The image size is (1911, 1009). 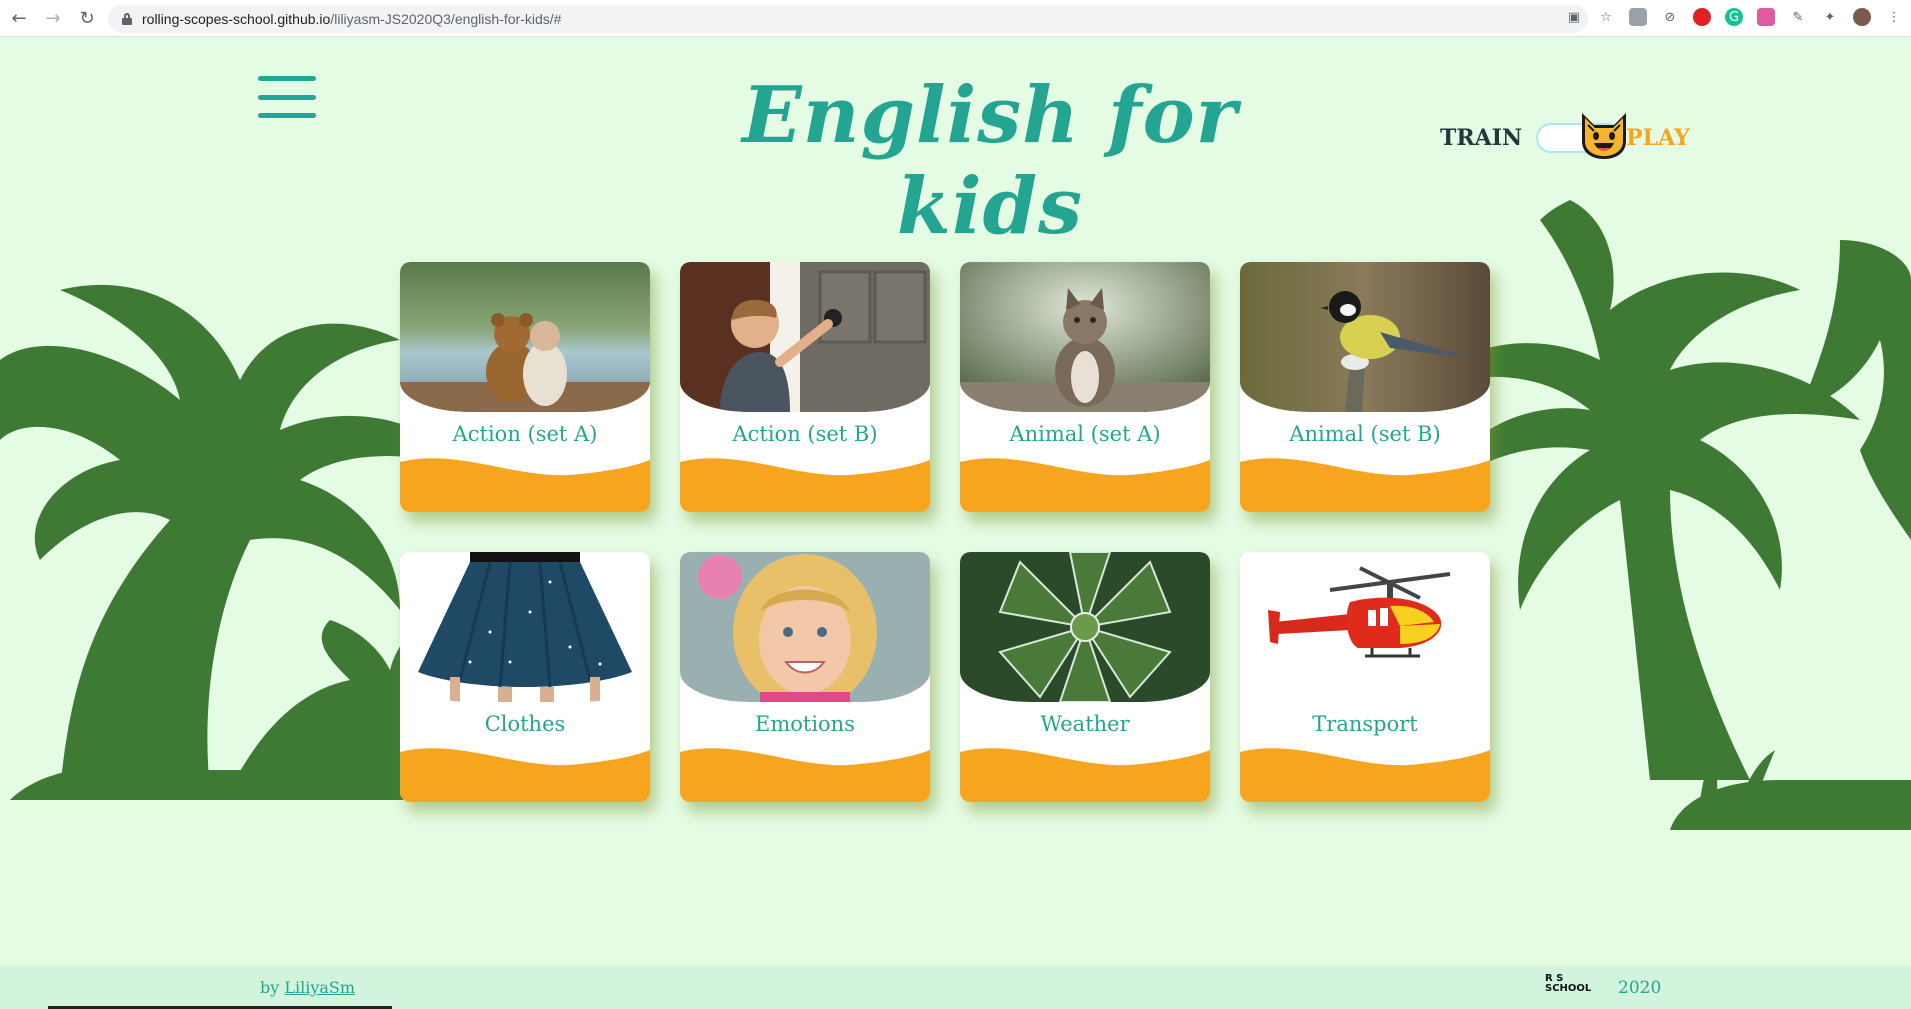 I want to click on category-card-animal-a: Animal (set A), so click(x=1085, y=387).